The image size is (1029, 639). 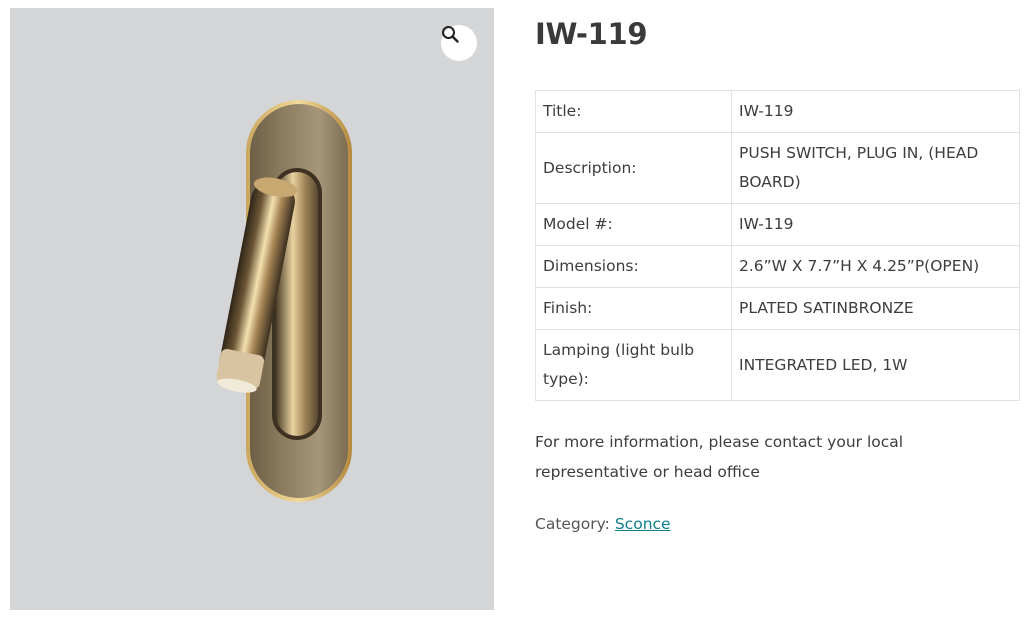 What do you see at coordinates (777, 524) in the screenshot?
I see `product-category: Category: Sconce` at bounding box center [777, 524].